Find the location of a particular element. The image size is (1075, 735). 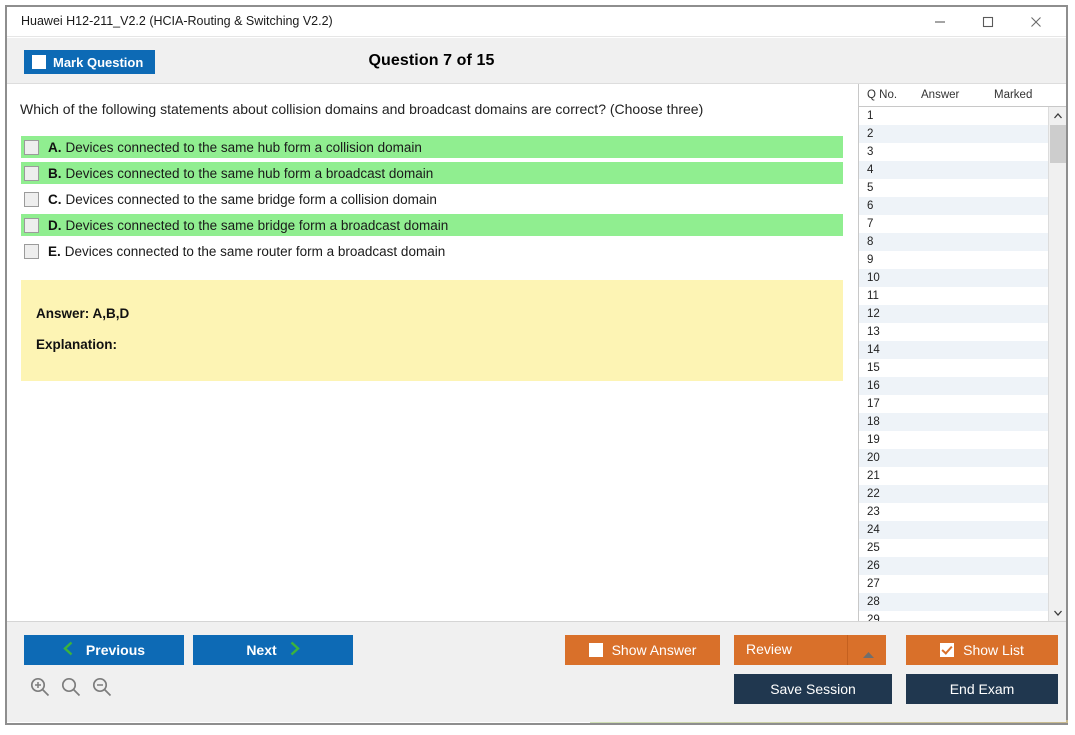

option-letter: E. is located at coordinates (54, 251).